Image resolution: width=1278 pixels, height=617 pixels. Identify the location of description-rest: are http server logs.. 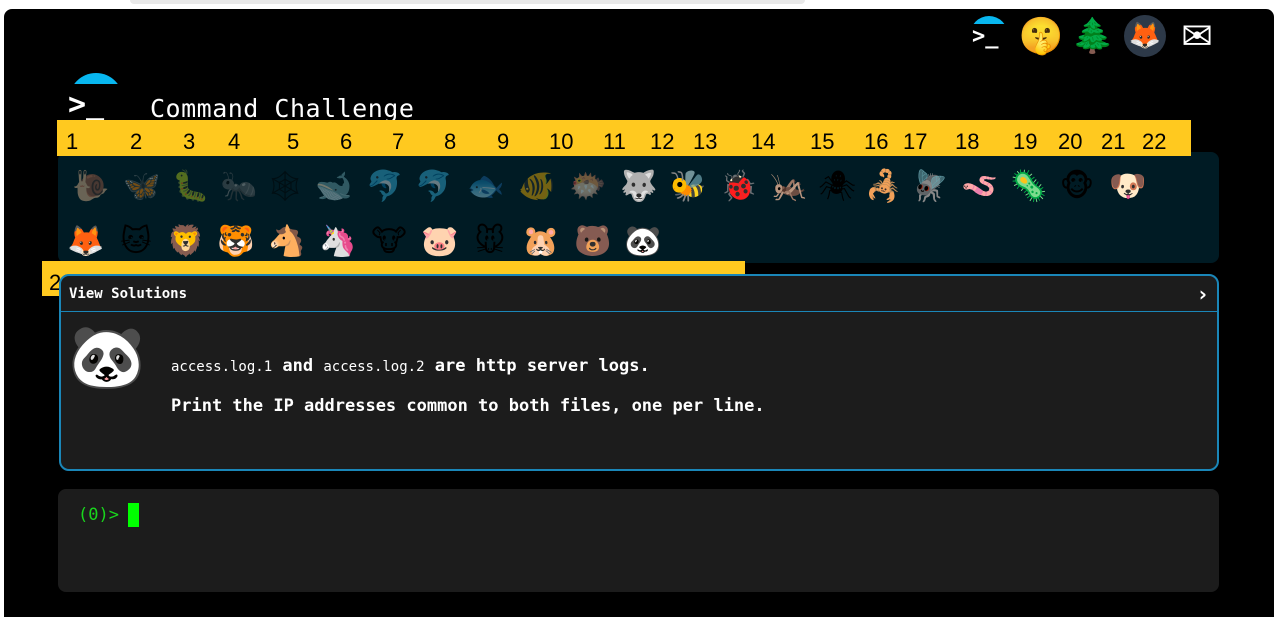
(542, 366).